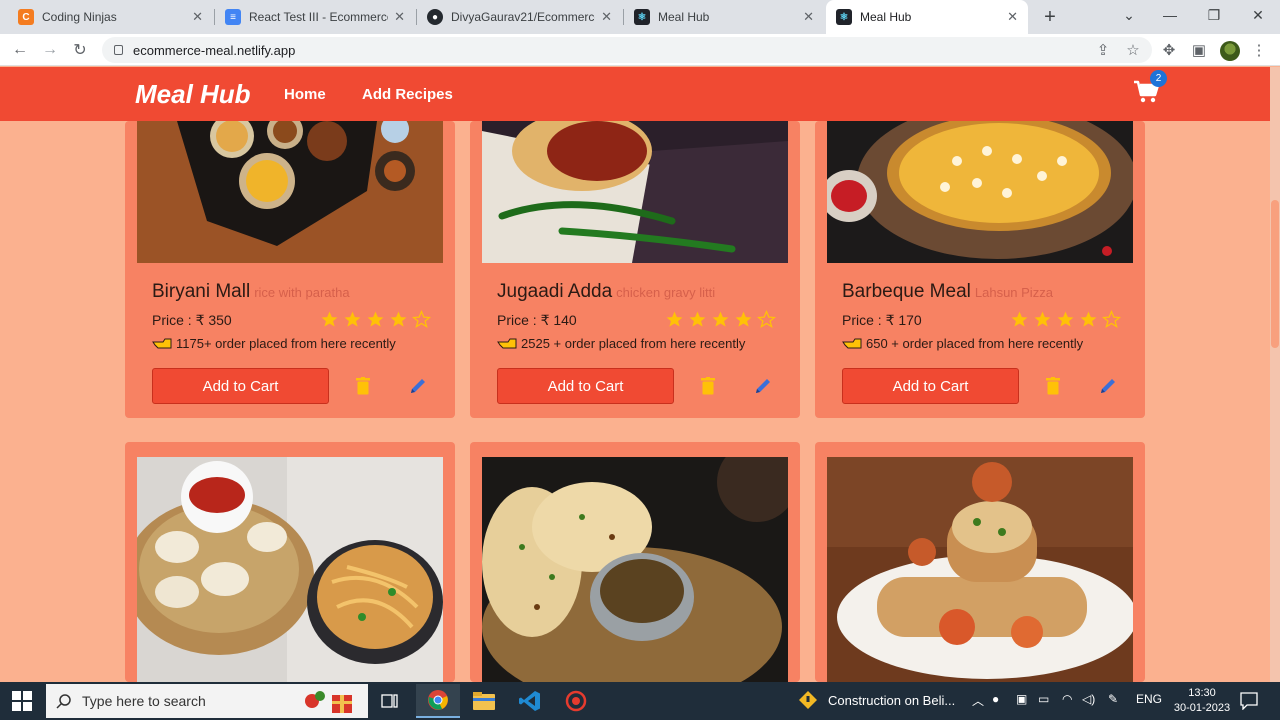  Describe the element at coordinates (1275, 374) in the screenshot. I see `page-scrollbar` at that location.